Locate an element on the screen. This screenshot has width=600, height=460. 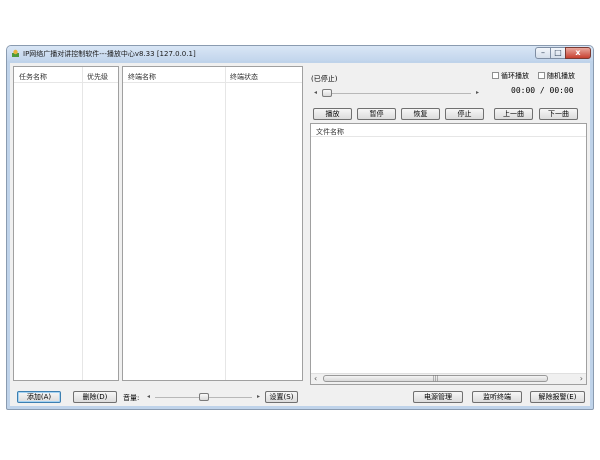
power-management-button: 电源管理 is located at coordinates (438, 397).